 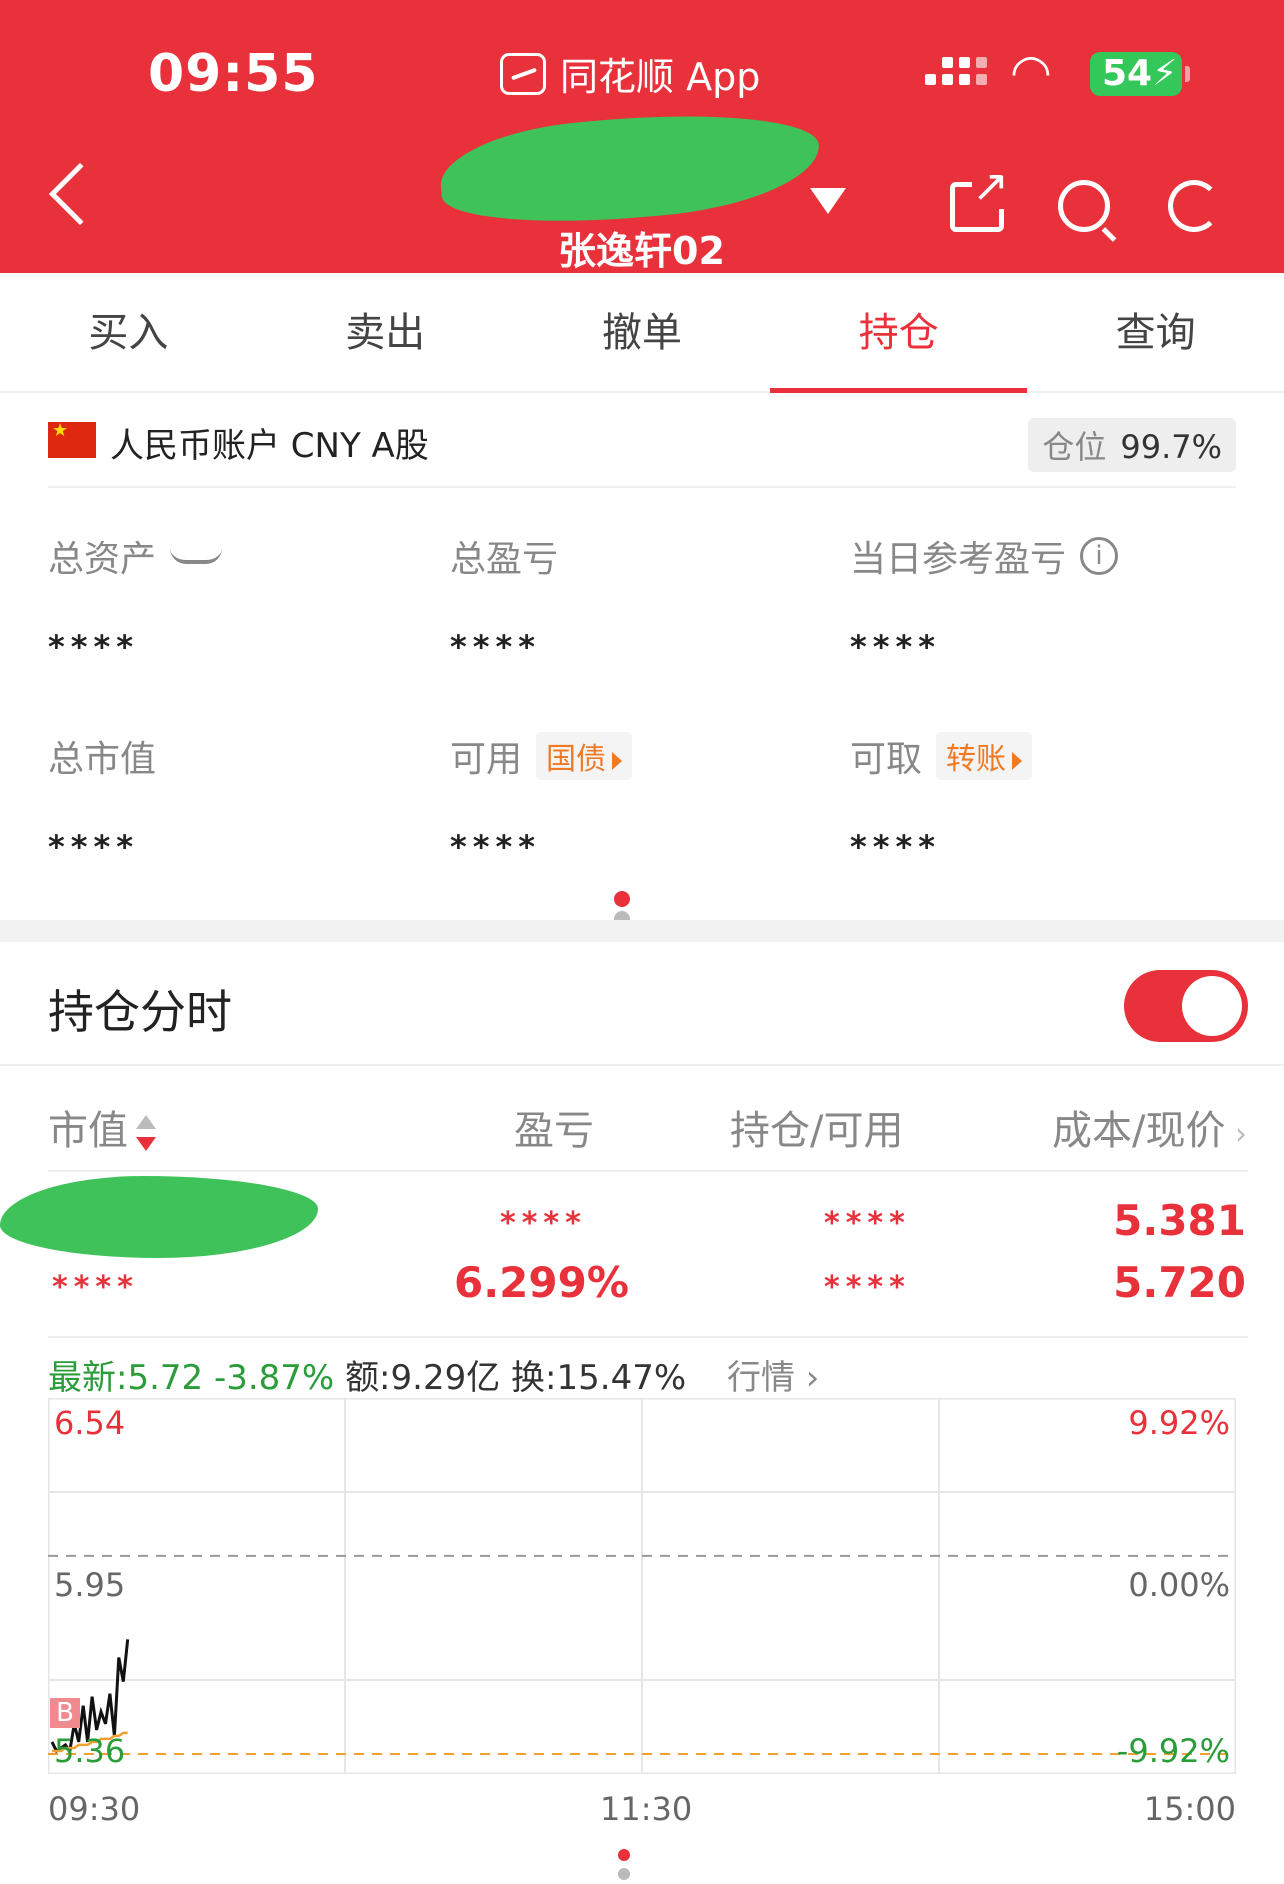 I want to click on tab-cancel: 撤单, so click(x=642, y=332).